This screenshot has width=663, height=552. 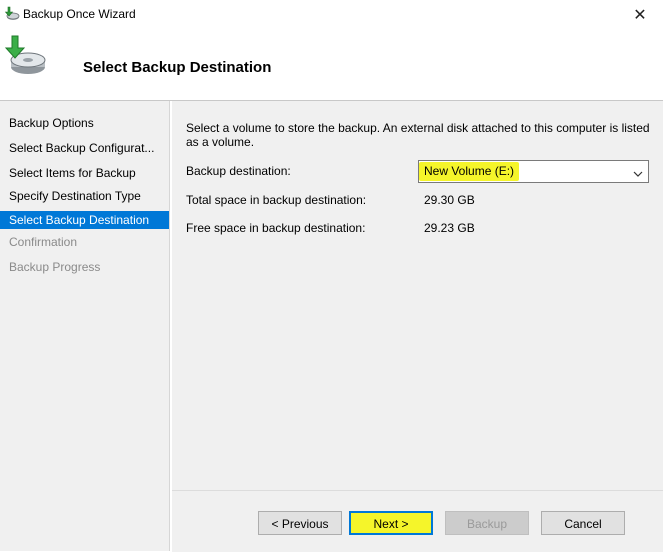 What do you see at coordinates (300, 523) in the screenshot?
I see `previous-button: < Previous` at bounding box center [300, 523].